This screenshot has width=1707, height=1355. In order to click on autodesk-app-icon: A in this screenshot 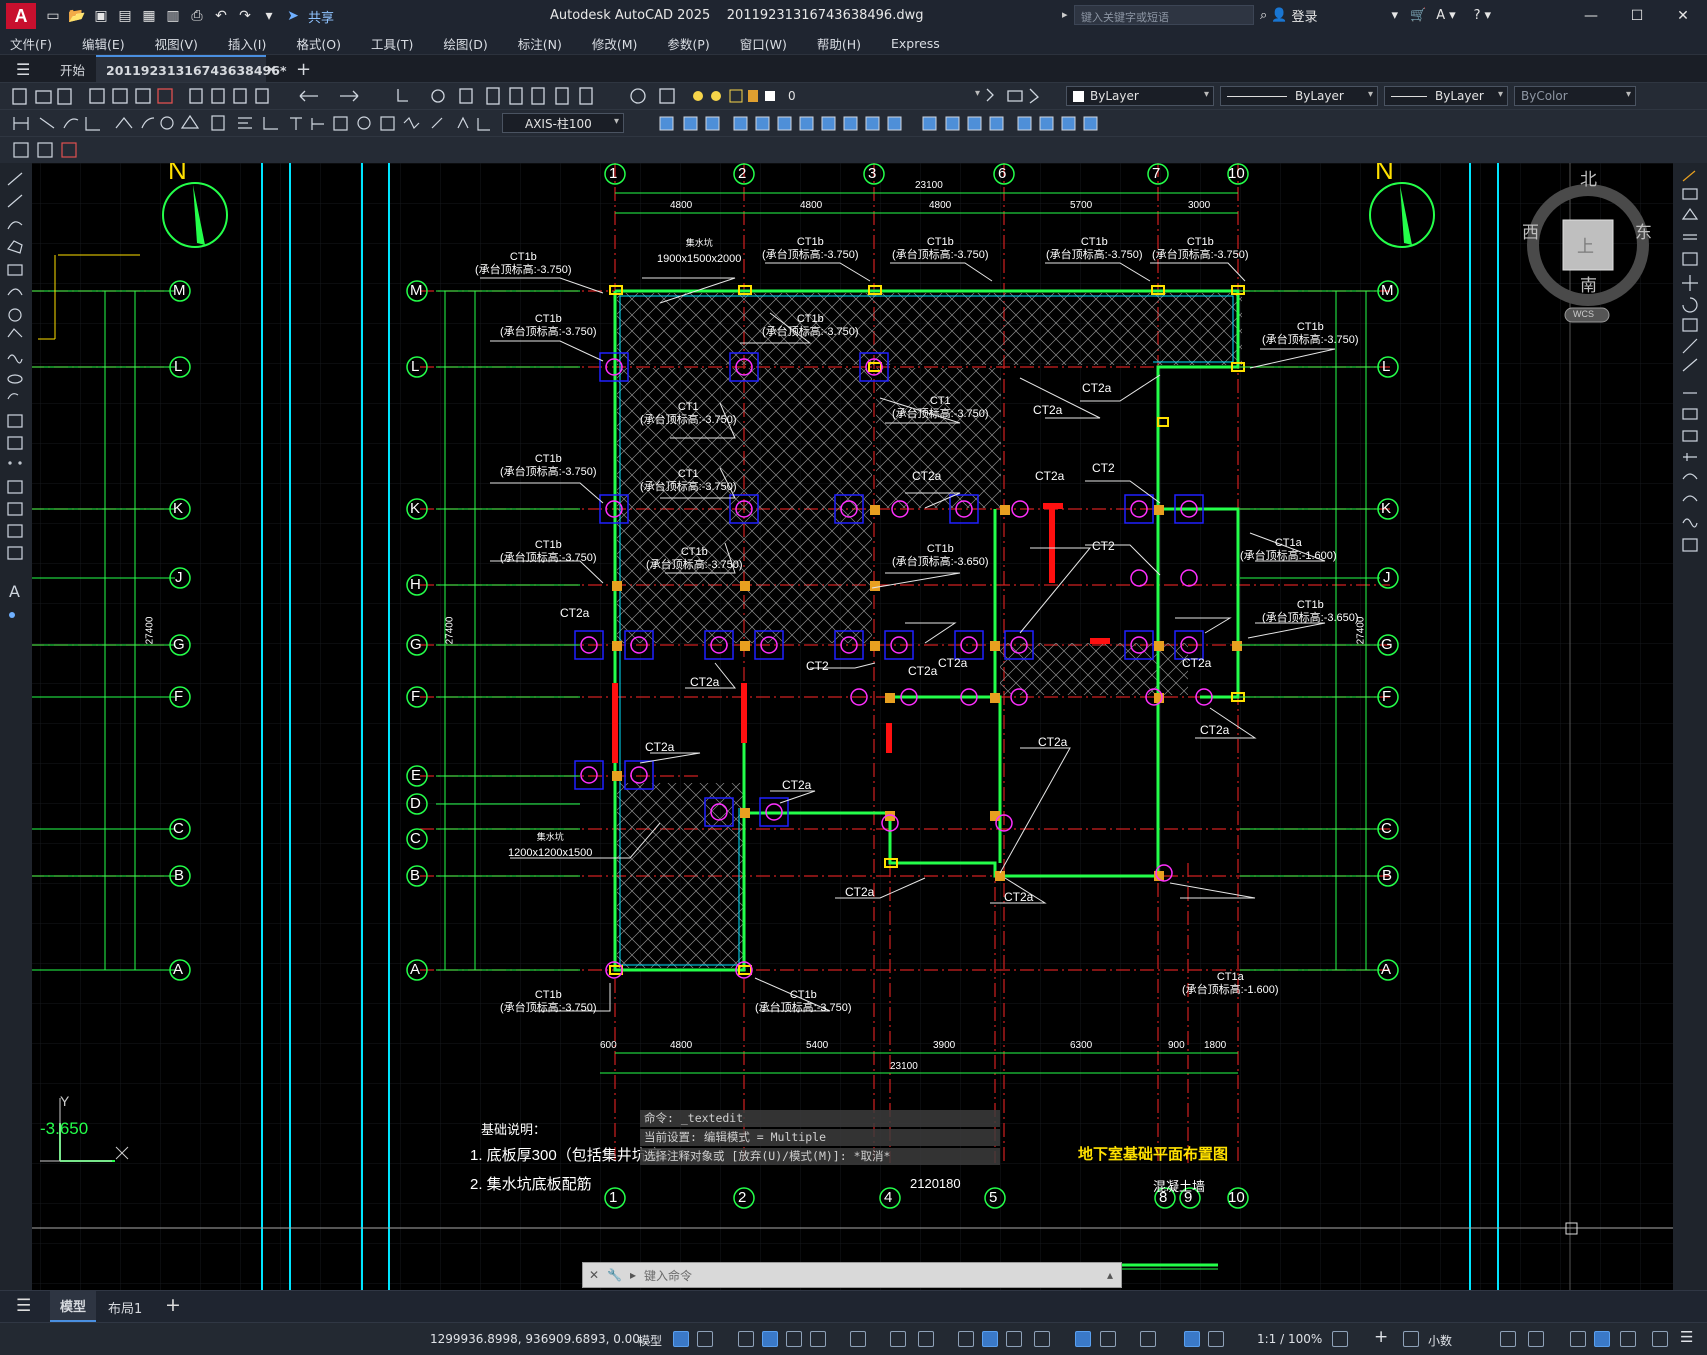, I will do `click(1440, 15)`.